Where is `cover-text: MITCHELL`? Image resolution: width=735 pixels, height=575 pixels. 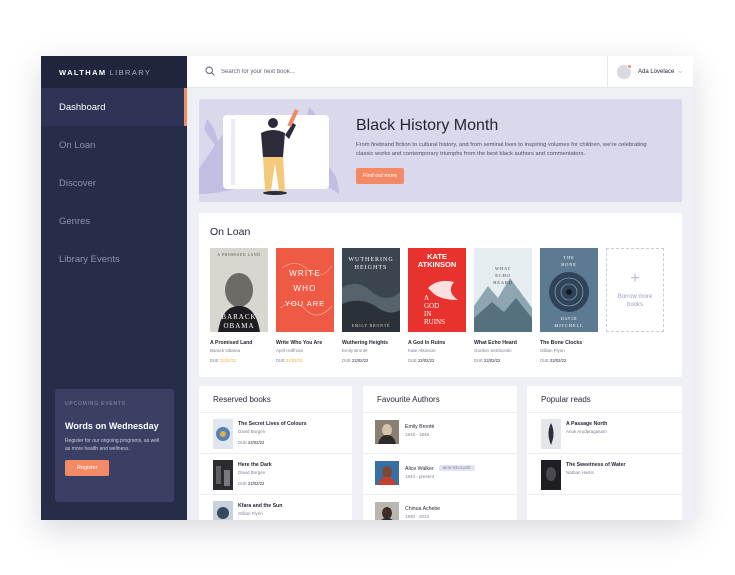
cover-text: MITCHELL is located at coordinates (568, 325).